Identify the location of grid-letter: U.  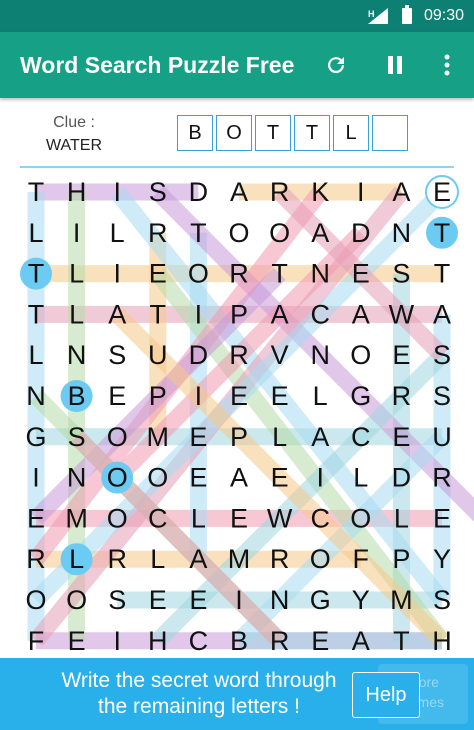
(158, 355).